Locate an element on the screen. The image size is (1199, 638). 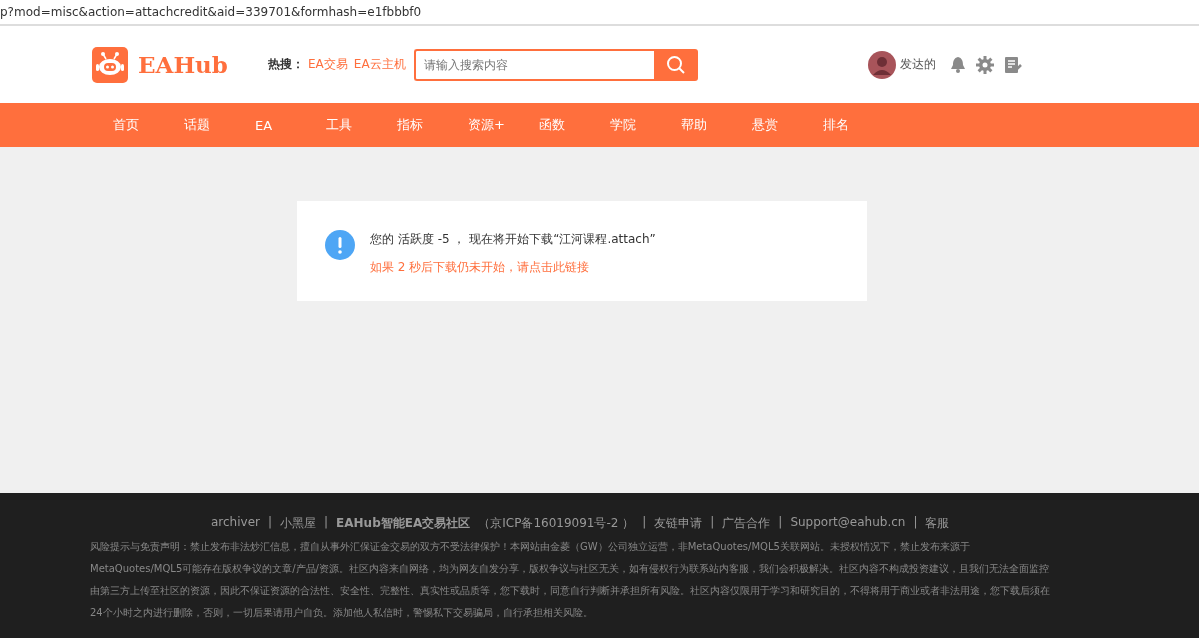
settings-icon is located at coordinates (984, 64).